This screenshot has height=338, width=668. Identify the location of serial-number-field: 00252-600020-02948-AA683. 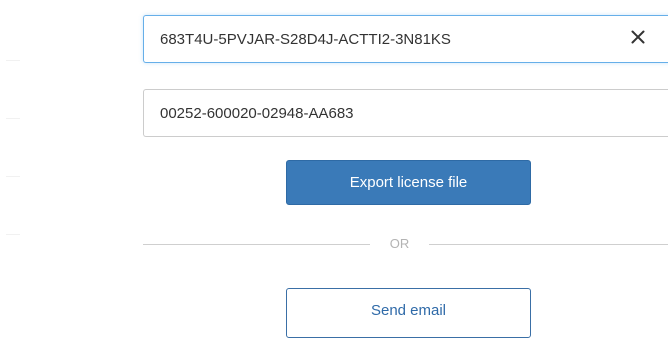
(405, 113).